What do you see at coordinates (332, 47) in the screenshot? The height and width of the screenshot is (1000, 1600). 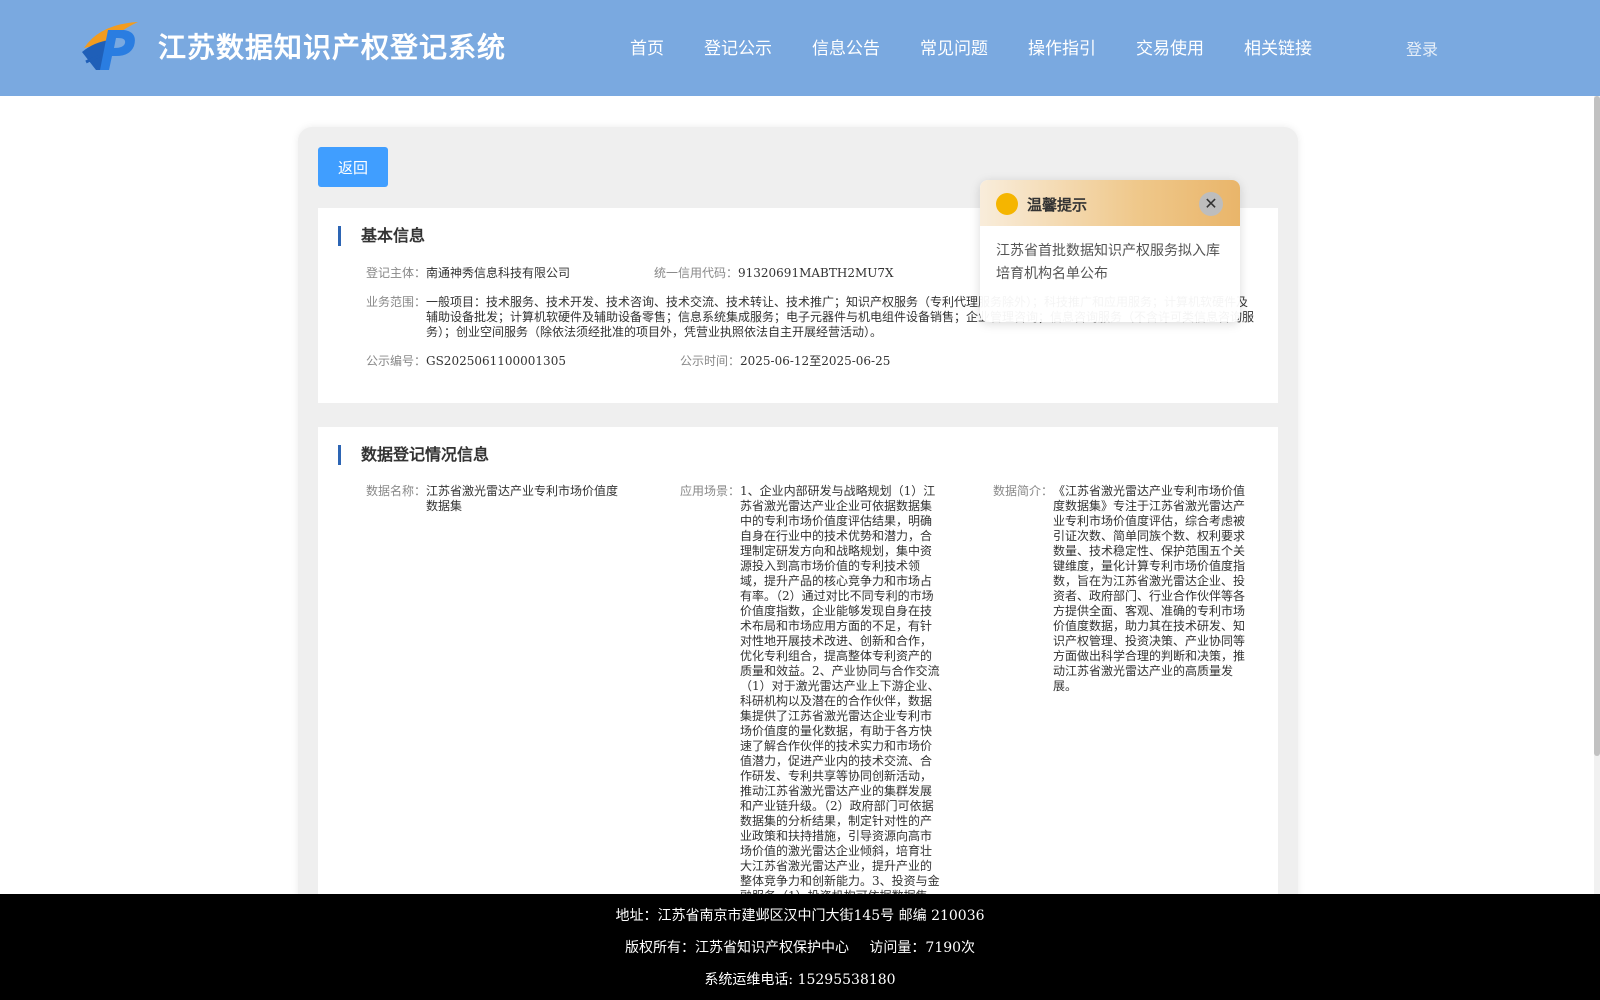 I see `site-title: 江苏数据知识产权登记系统` at bounding box center [332, 47].